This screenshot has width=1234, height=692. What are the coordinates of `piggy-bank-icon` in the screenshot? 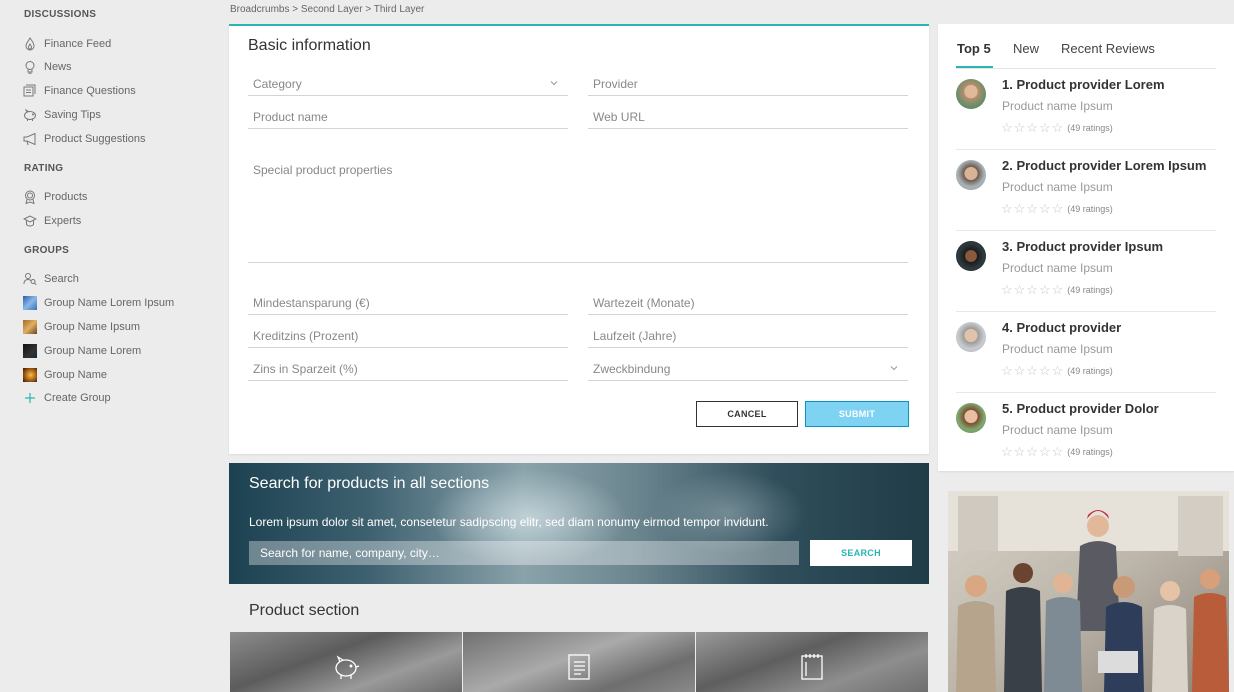 It's located at (347, 667).